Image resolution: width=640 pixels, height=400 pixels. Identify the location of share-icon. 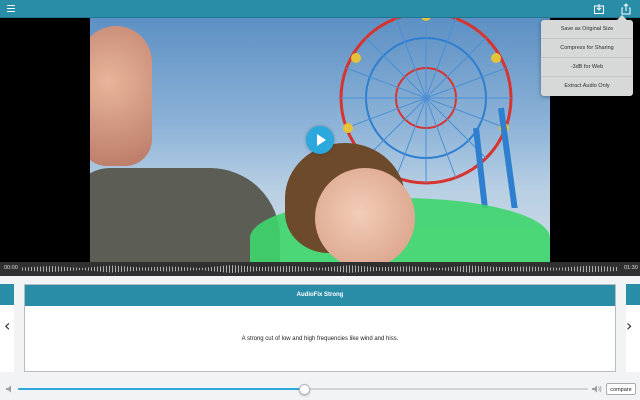
(626, 8).